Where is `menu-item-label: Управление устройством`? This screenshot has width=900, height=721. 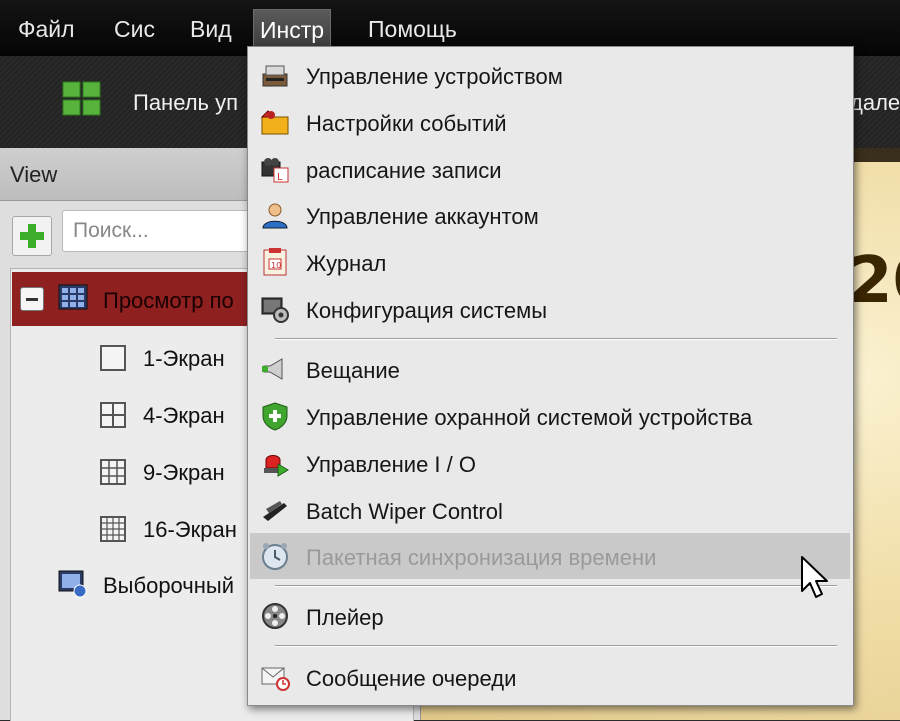 menu-item-label: Управление устройством is located at coordinates (434, 76).